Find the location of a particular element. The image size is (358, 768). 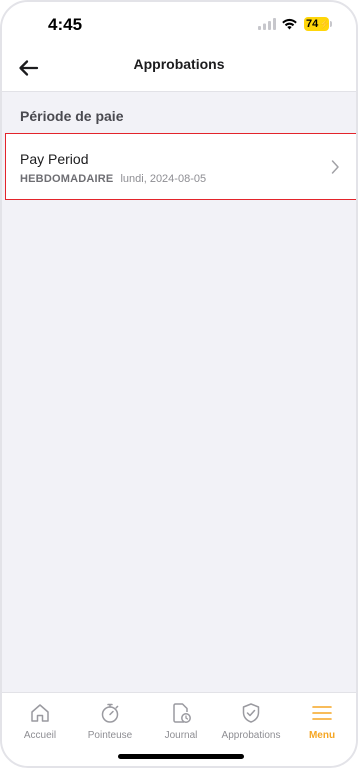

battery-indicator: 74⚡ is located at coordinates (317, 24).